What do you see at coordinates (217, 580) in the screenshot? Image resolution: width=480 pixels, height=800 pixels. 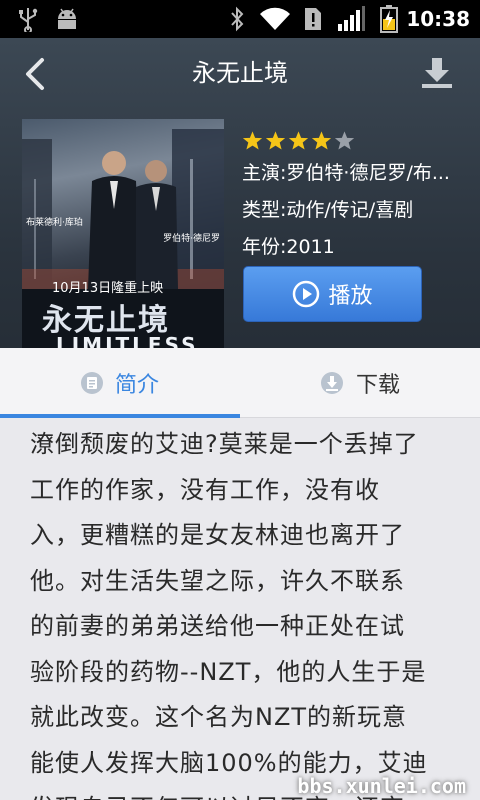 I see `synopsis-line: 他。对生活失望之际，许久不联系` at bounding box center [217, 580].